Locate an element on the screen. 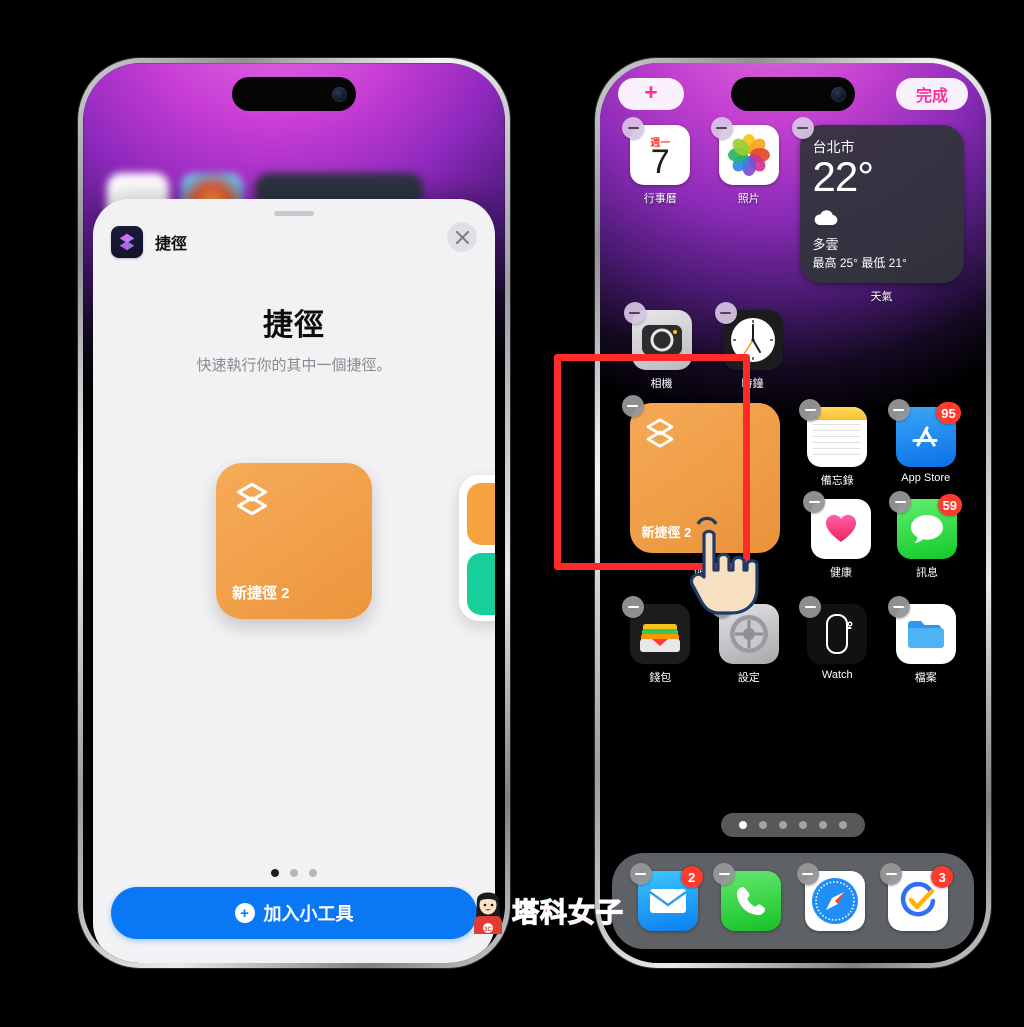  app-health: 健康 is located at coordinates (841, 535).